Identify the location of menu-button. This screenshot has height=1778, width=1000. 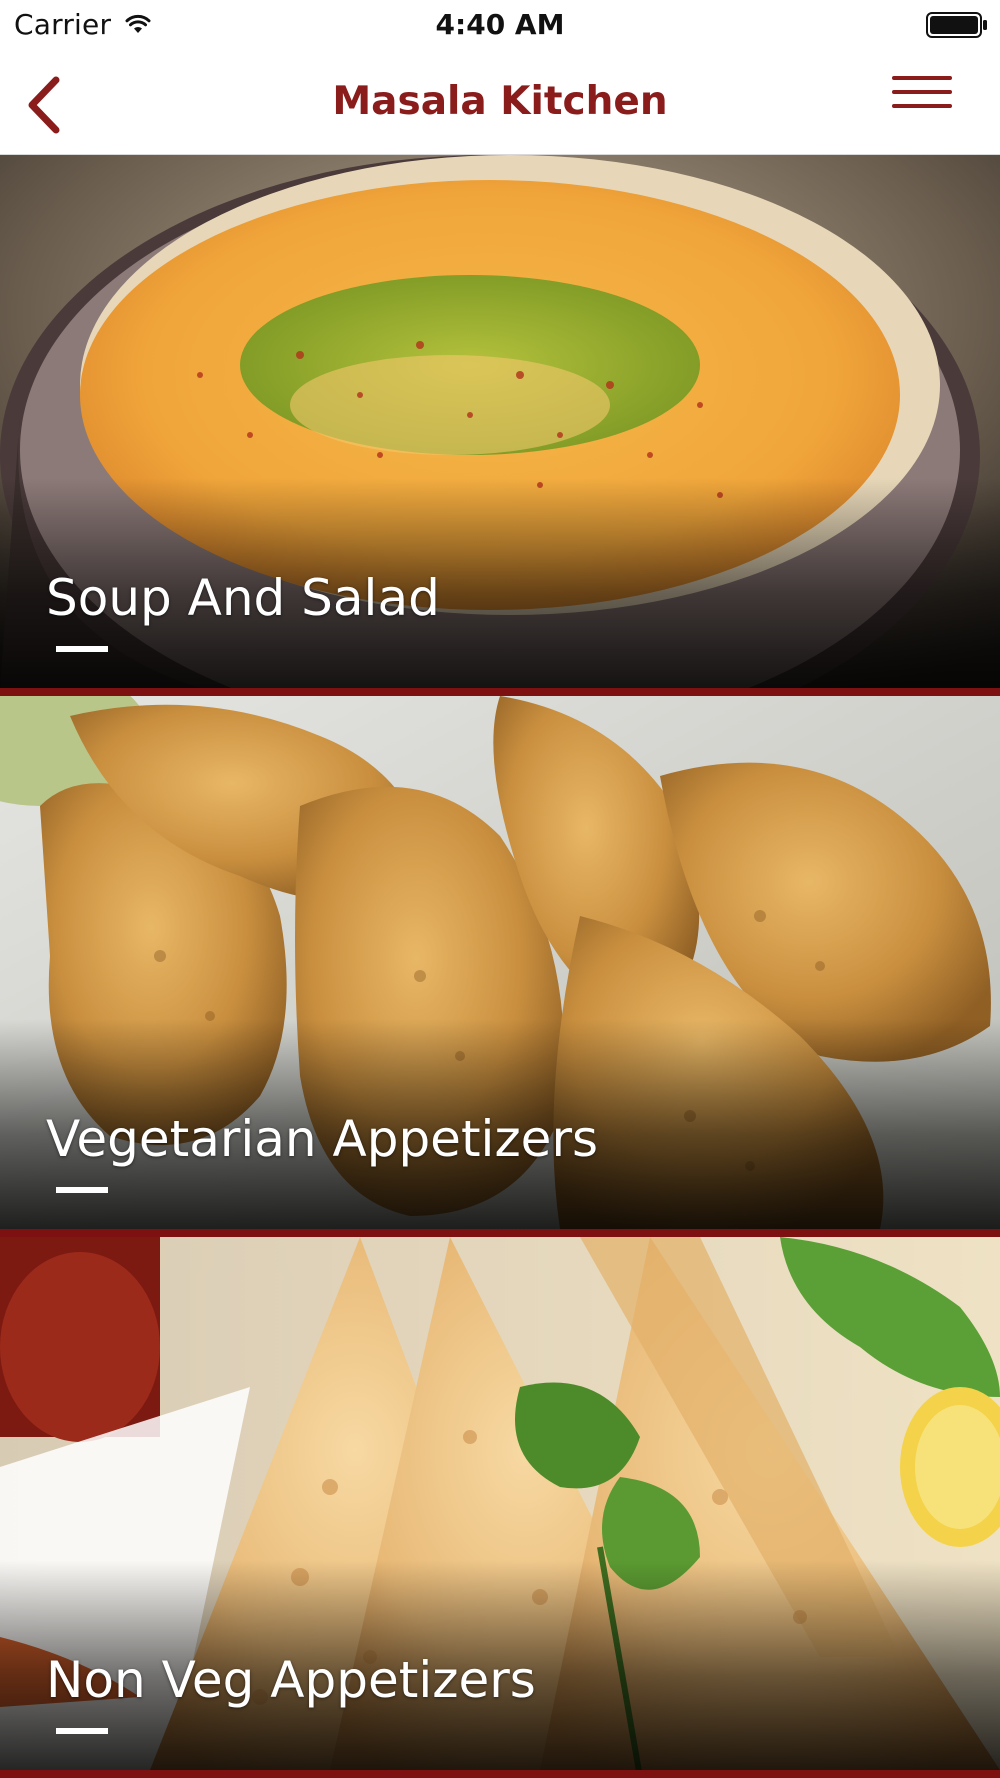
(922, 93).